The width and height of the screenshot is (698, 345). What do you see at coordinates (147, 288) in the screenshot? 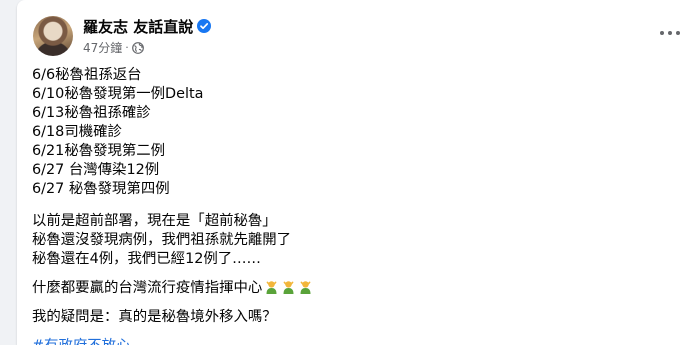
I see `cdc-text: 什麼都要贏的台灣流行疫情指揮中心` at bounding box center [147, 288].